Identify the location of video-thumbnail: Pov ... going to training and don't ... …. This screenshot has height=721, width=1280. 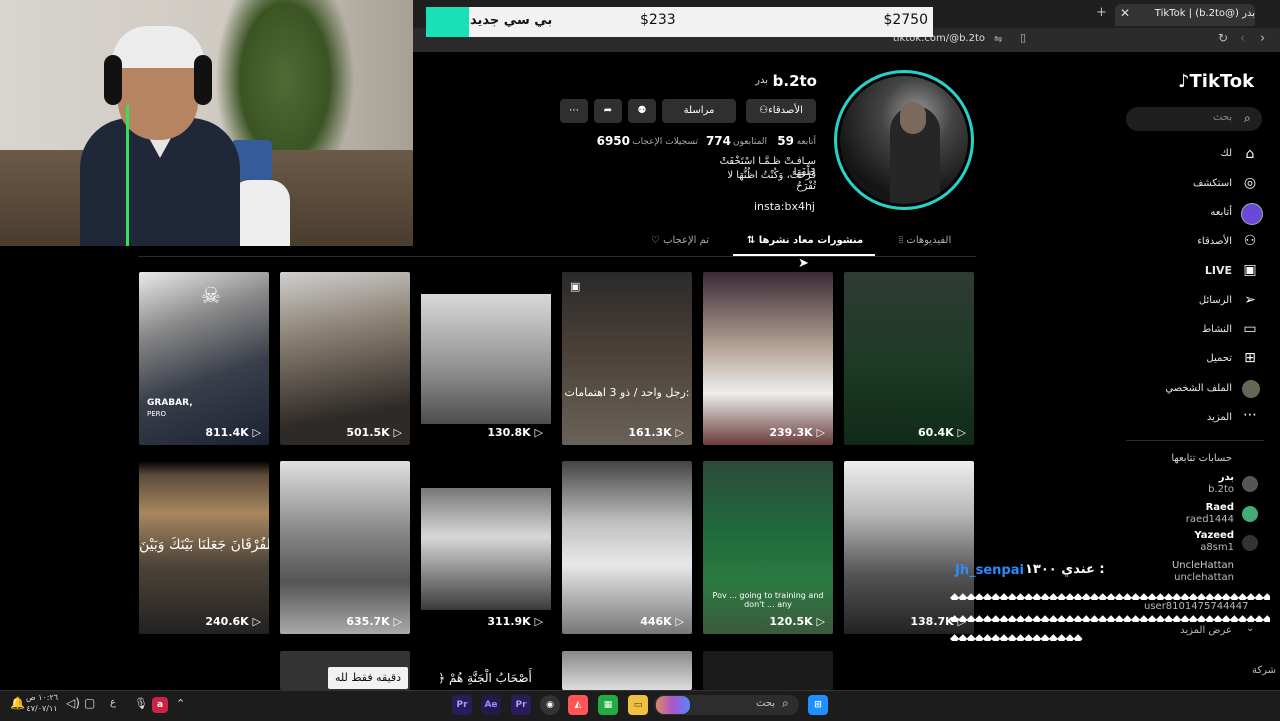
(768, 547).